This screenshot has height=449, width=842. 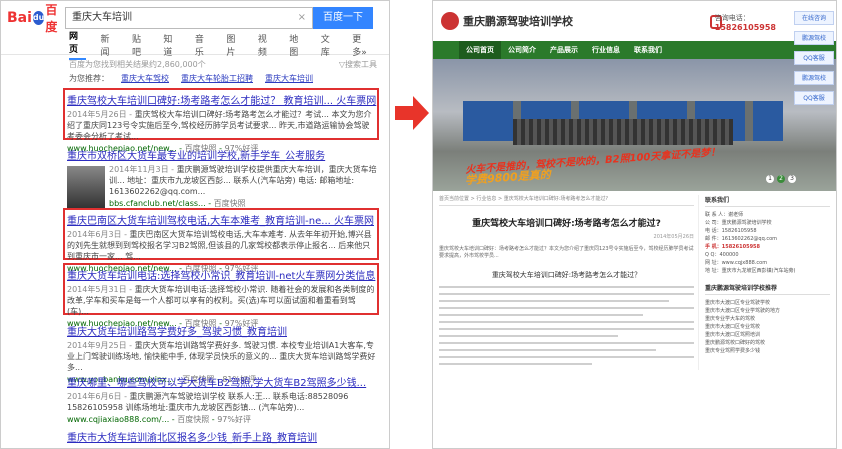 I want to click on contact-line: 地 址：重庆市九龙坡区西彭镇(汽车站旁), so click(x=750, y=271).